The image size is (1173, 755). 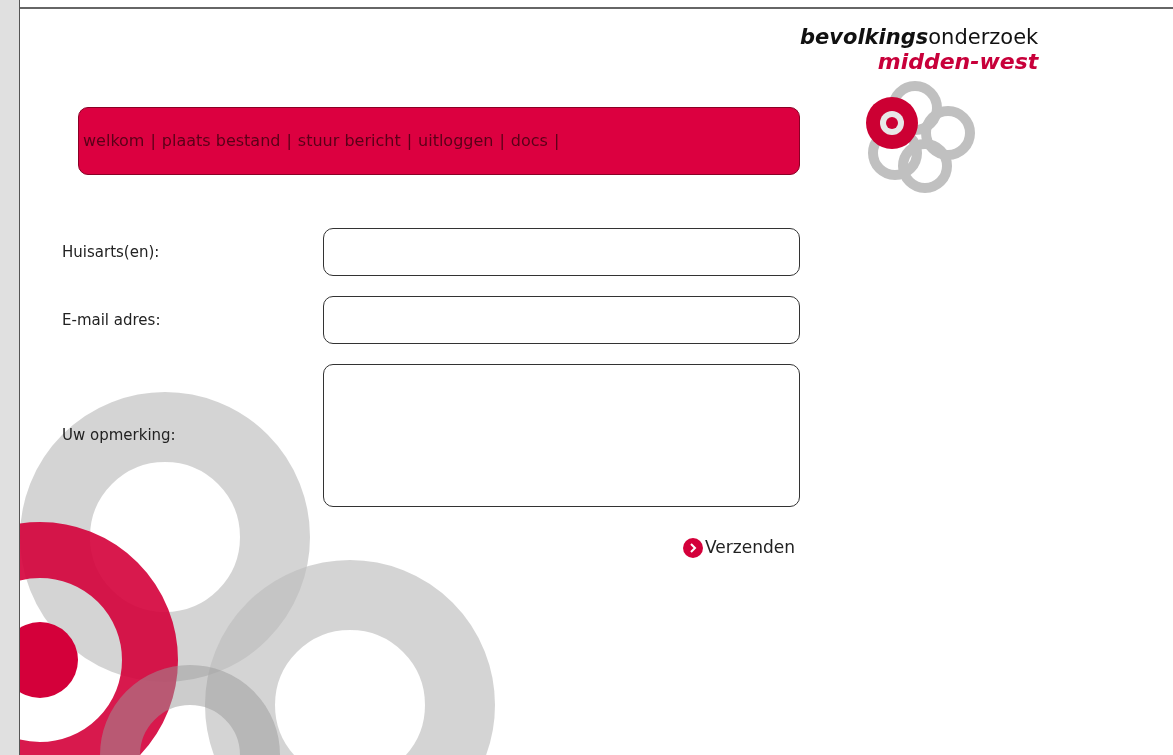 What do you see at coordinates (529, 141) in the screenshot?
I see `nav-link: docs` at bounding box center [529, 141].